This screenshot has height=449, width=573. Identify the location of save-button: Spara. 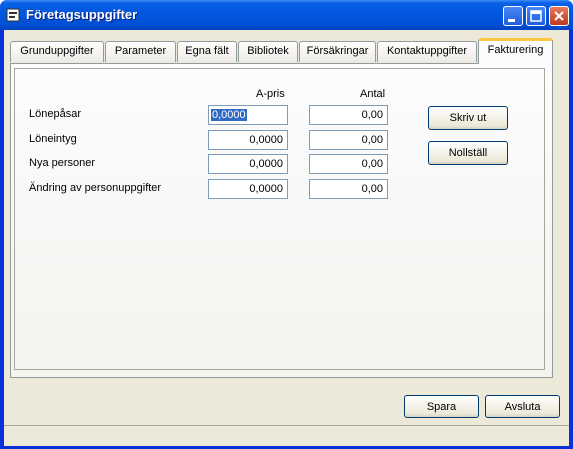
(441, 406).